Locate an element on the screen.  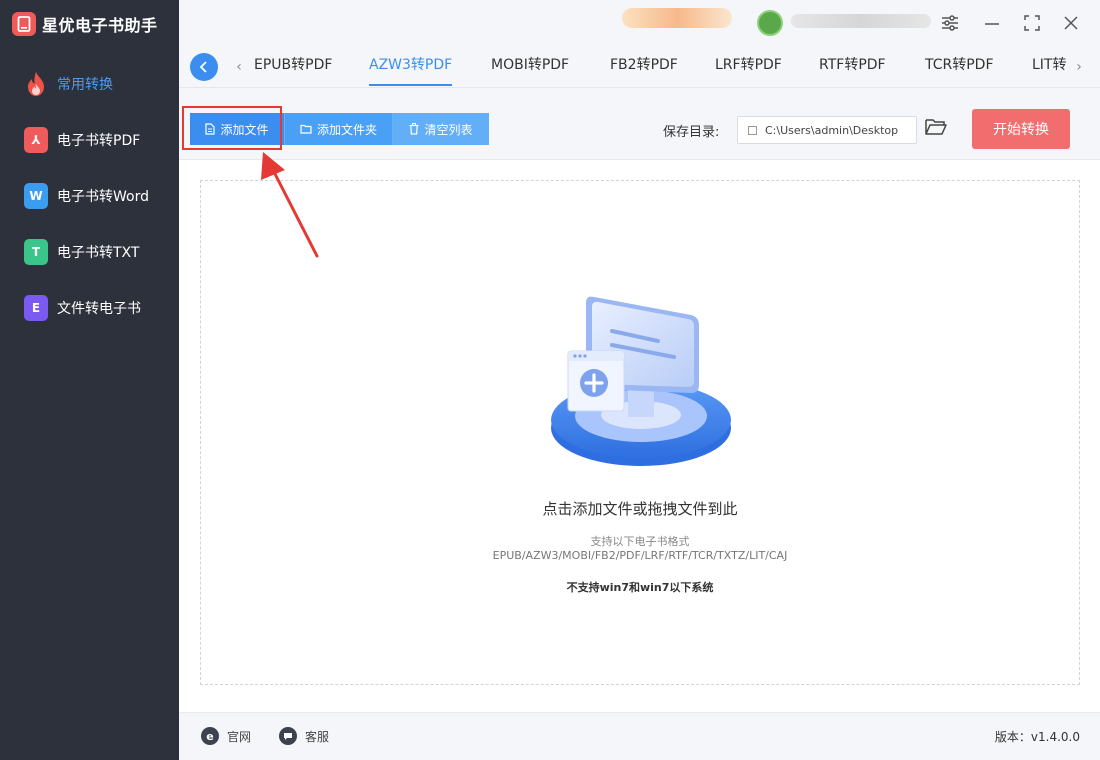
clear-list-button: 清空列表 is located at coordinates (441, 129).